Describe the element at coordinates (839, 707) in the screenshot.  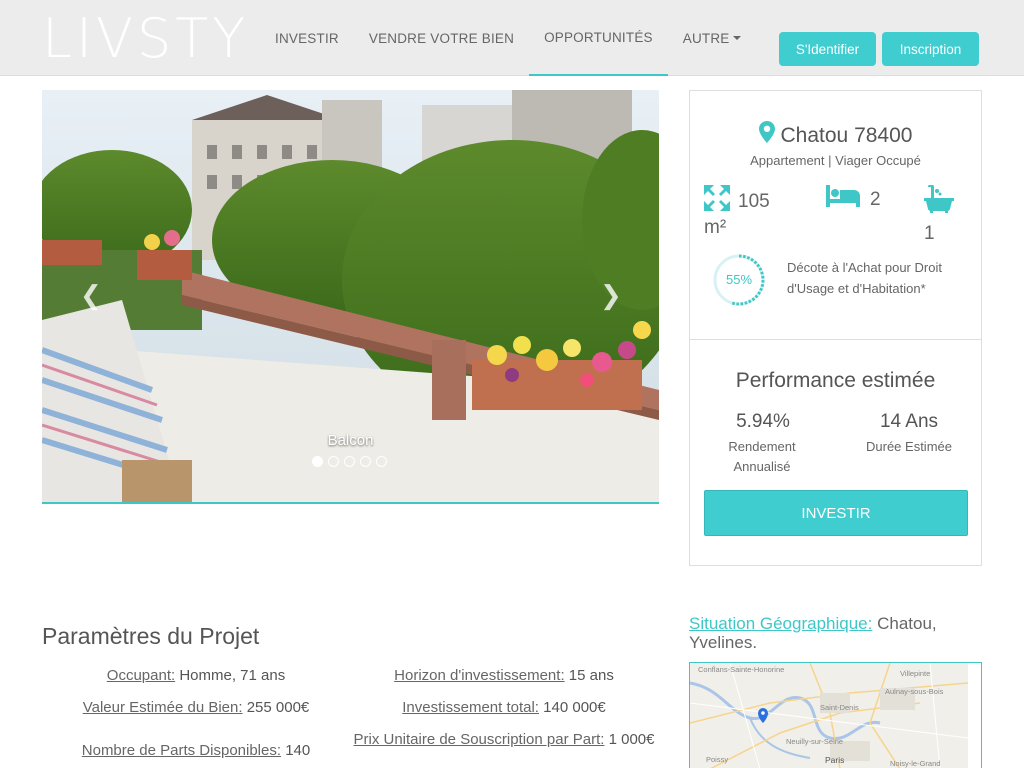
I see `map-label: Saint-Denis` at that location.